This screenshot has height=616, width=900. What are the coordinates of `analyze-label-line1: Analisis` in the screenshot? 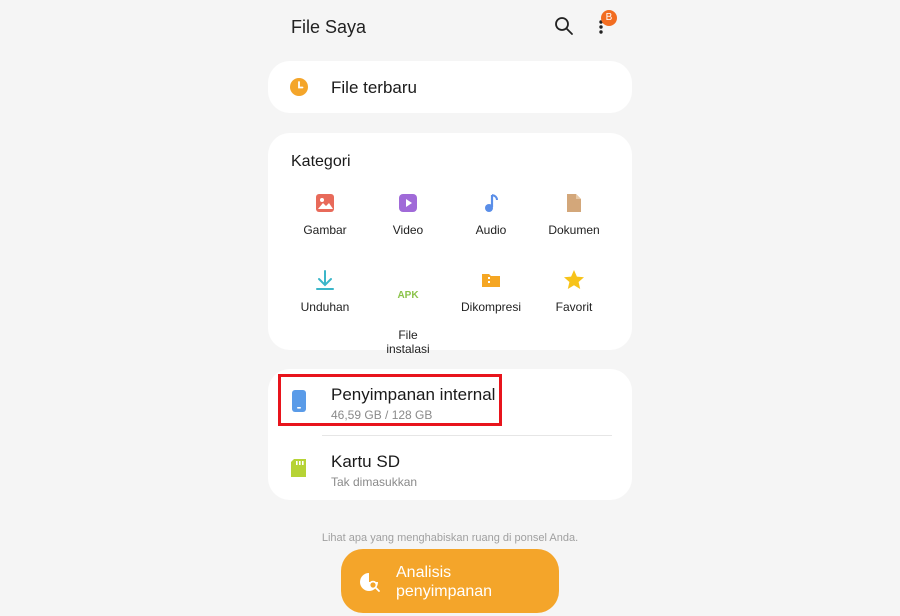 It's located at (424, 572).